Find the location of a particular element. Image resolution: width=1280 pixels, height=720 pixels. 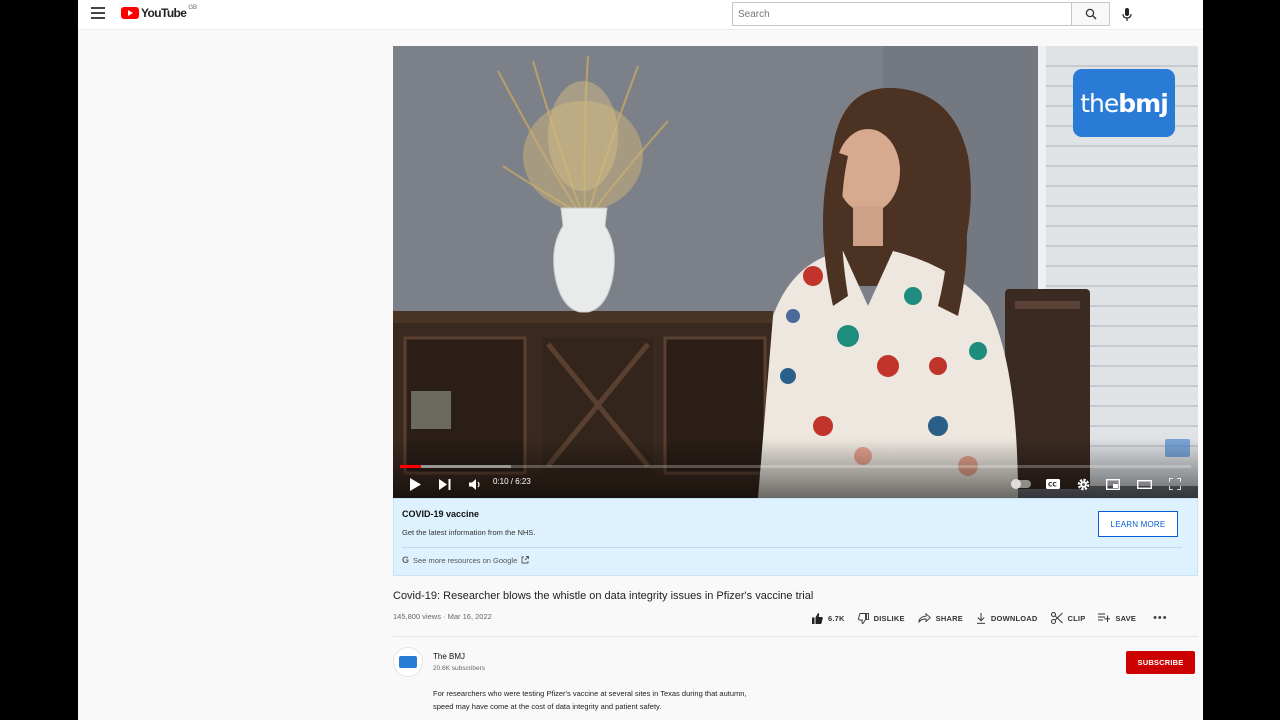

settings-button is located at coordinates (1083, 484).